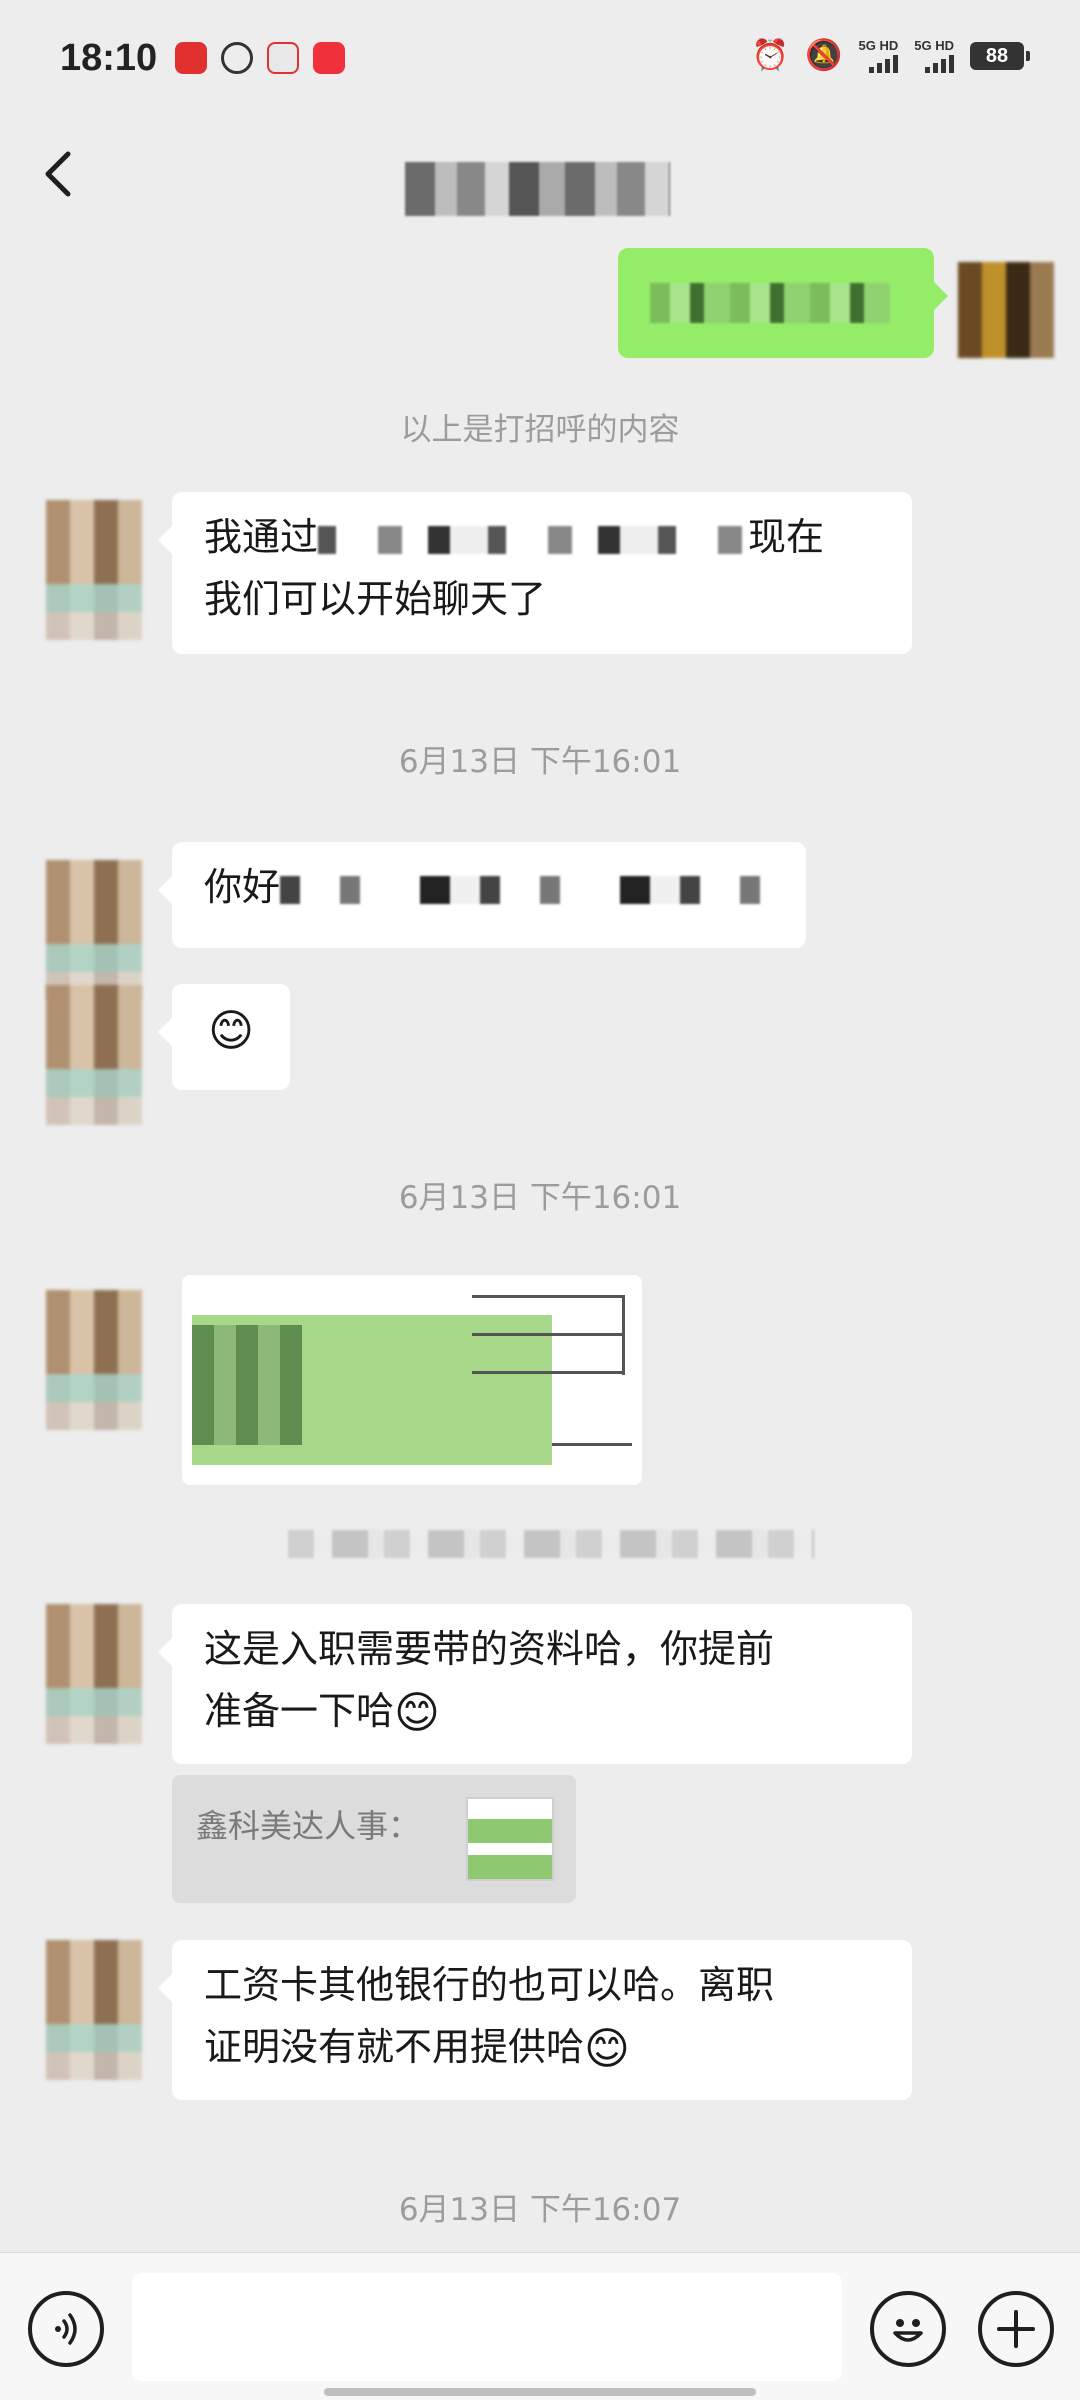  What do you see at coordinates (1006, 310) in the screenshot?
I see `self-avatar` at bounding box center [1006, 310].